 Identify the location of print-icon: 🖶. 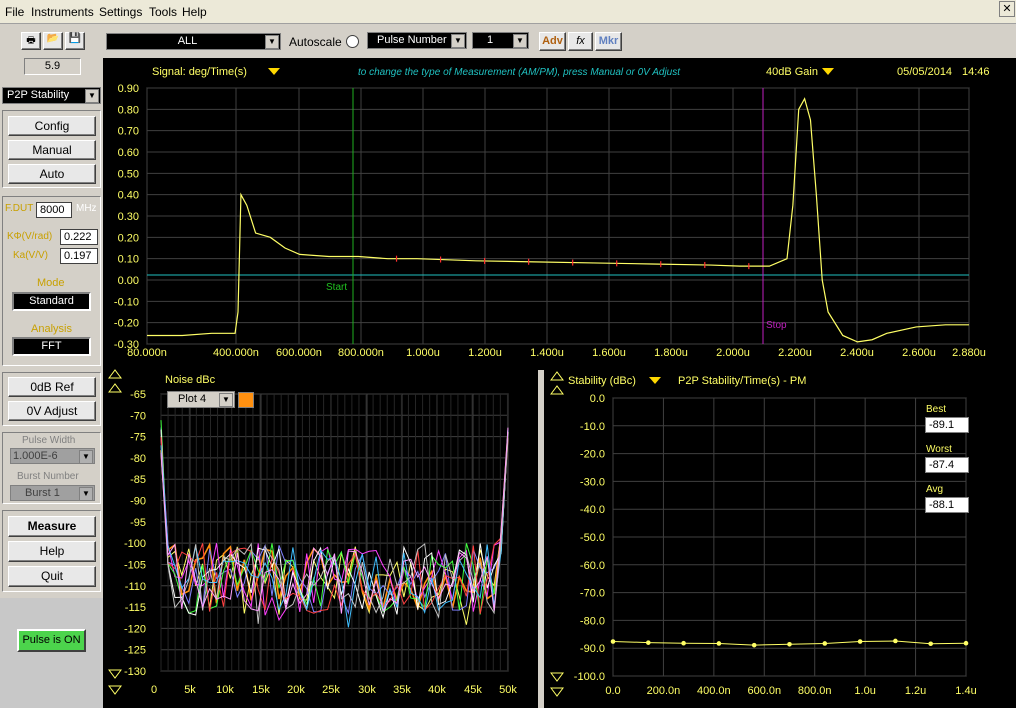
(31, 41).